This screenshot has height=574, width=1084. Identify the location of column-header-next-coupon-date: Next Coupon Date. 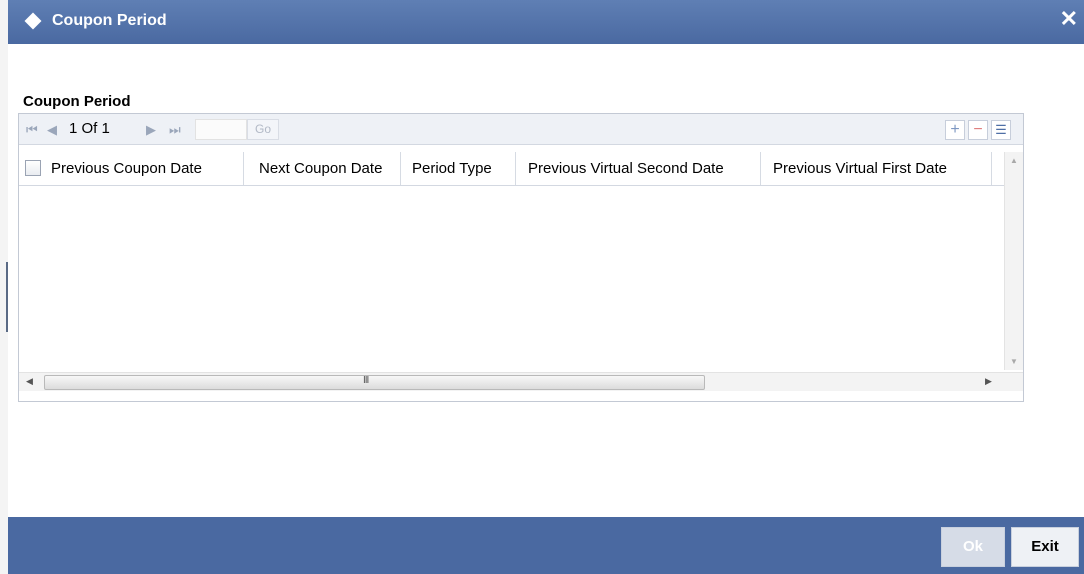
(320, 168).